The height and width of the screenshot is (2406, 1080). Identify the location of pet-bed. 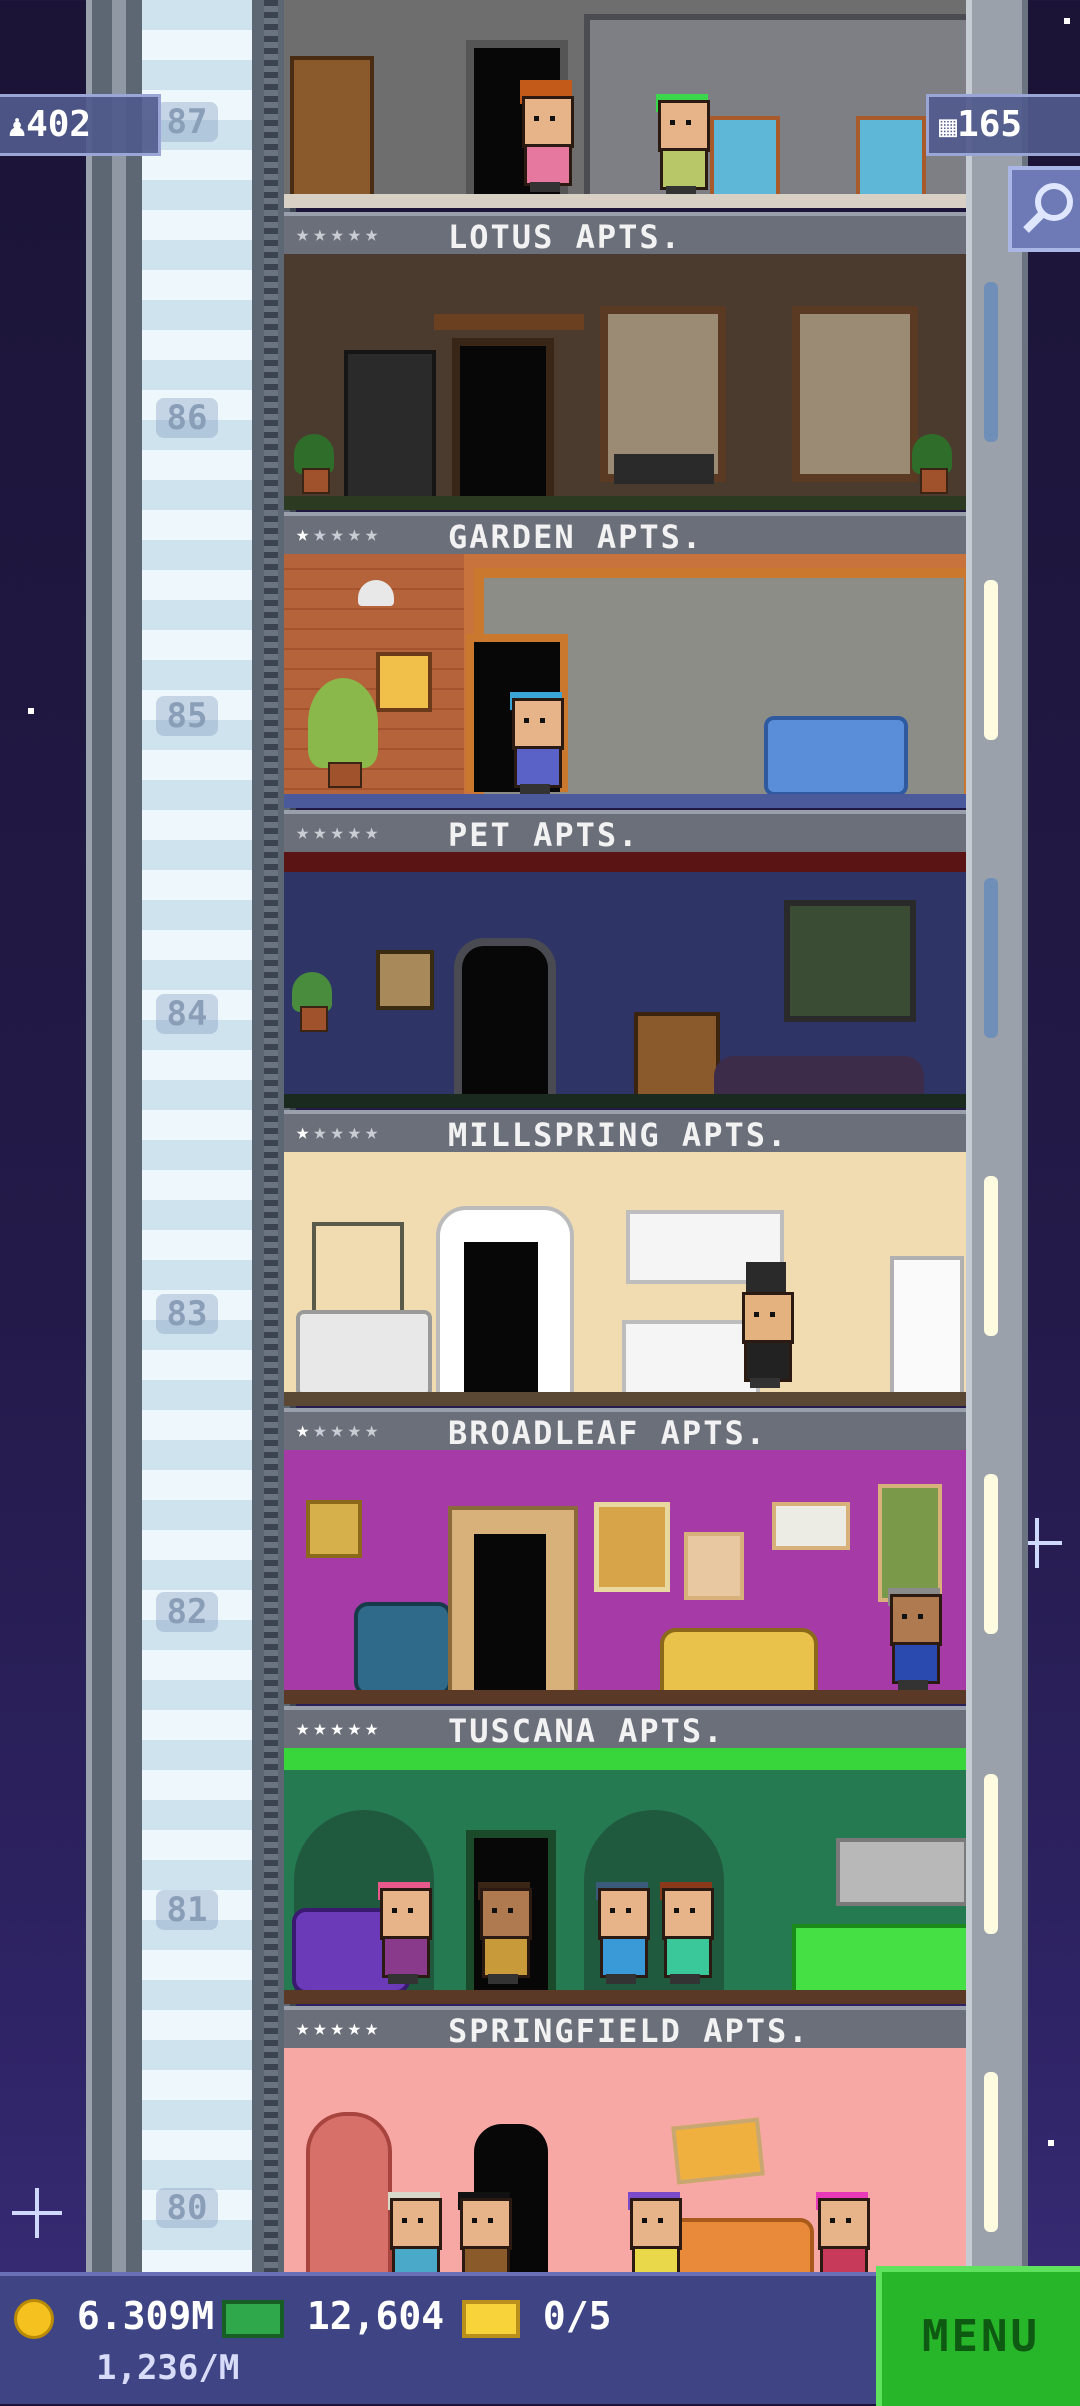
(819, 1076).